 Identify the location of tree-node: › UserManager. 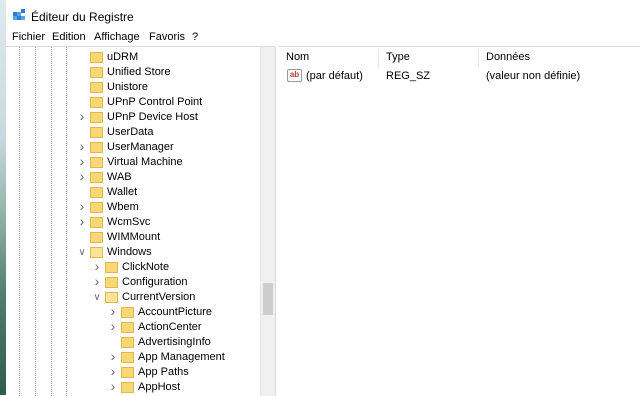
(133, 147).